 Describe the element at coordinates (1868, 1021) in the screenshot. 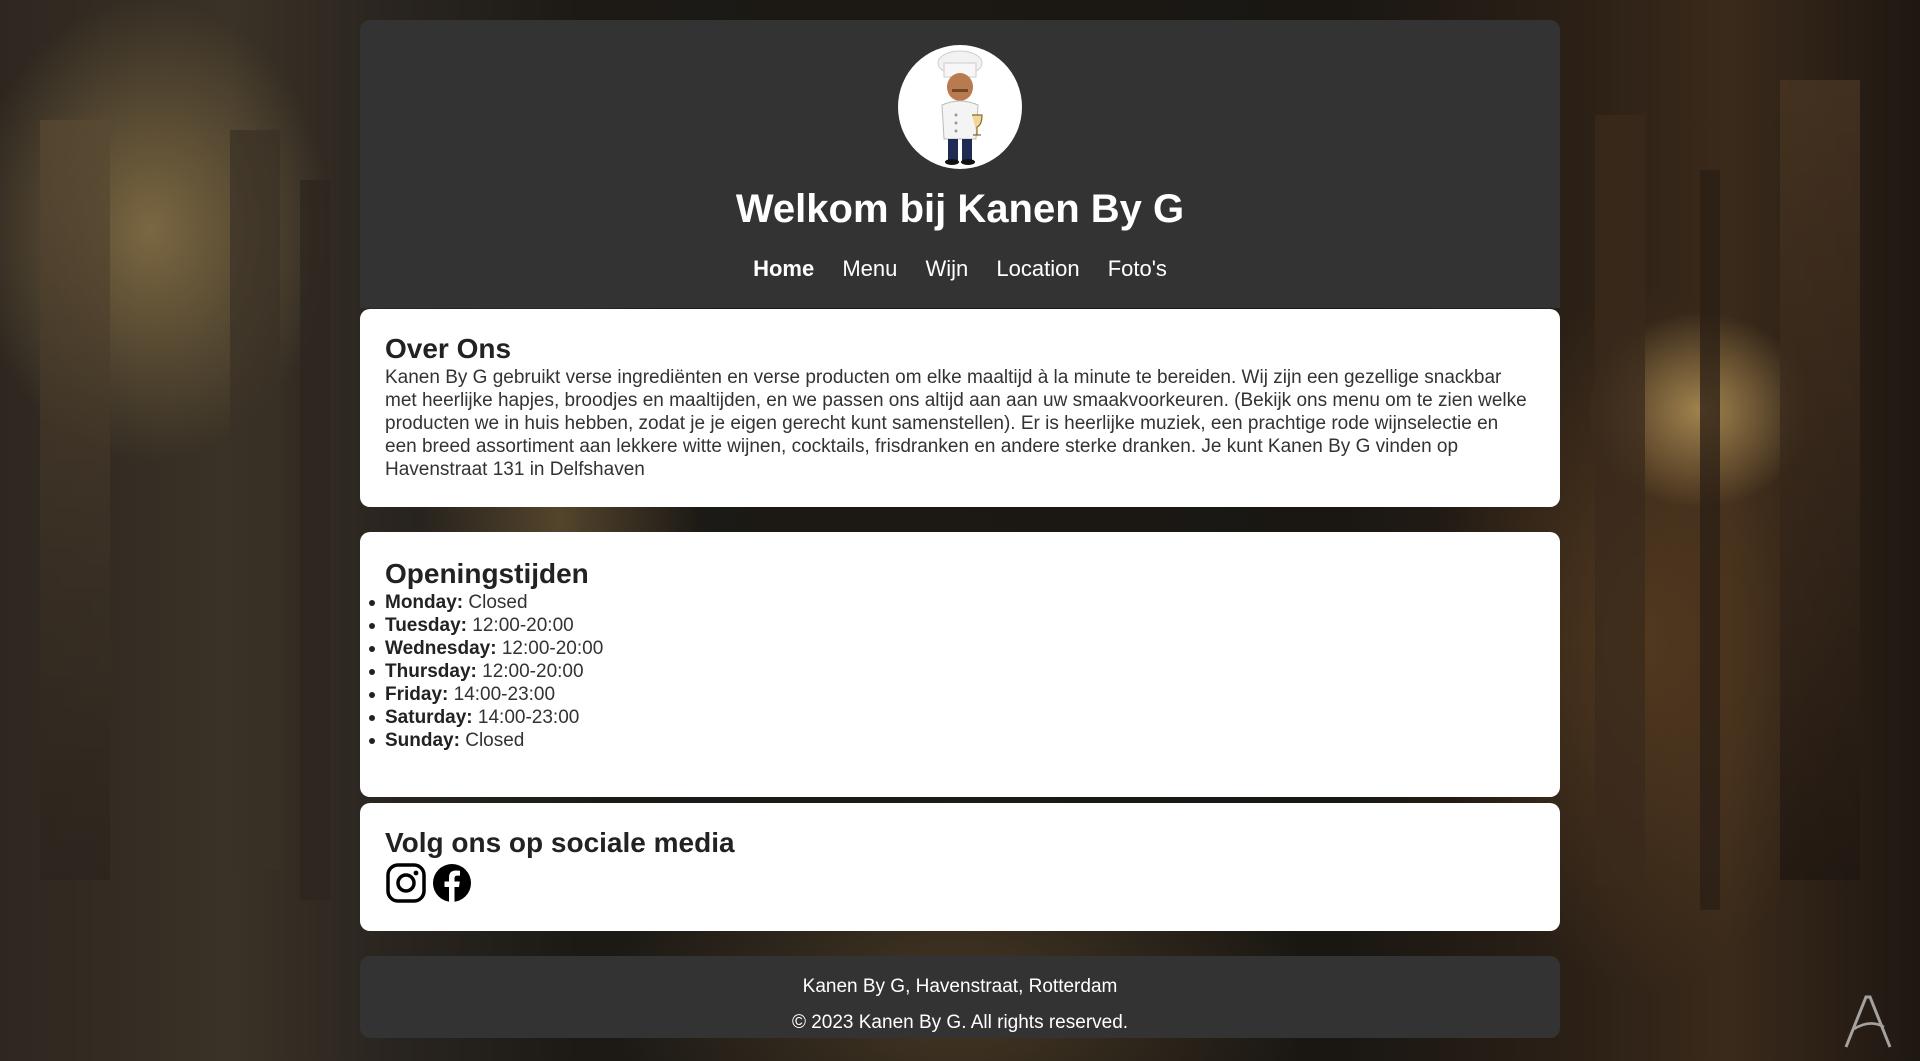

I see `watermark-logo-icon` at that location.